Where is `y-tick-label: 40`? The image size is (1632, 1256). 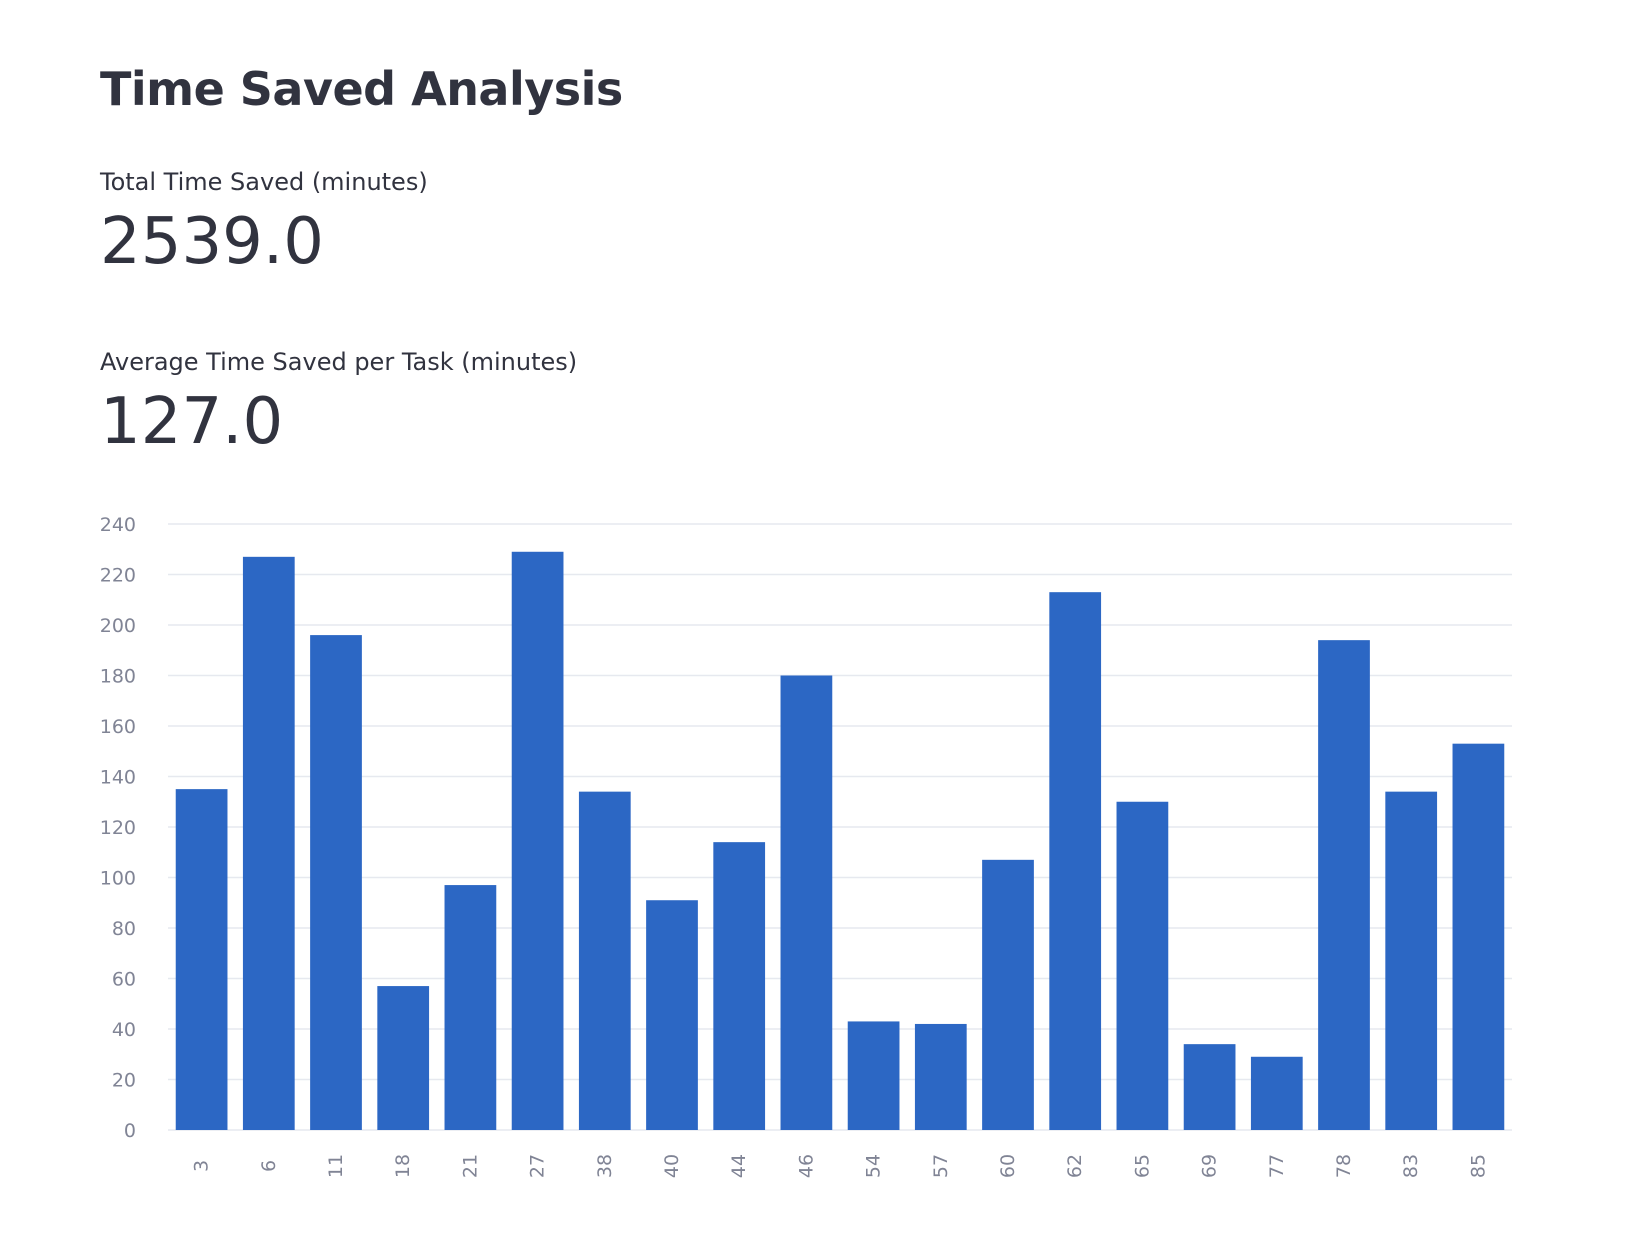
y-tick-label: 40 is located at coordinates (124, 1030).